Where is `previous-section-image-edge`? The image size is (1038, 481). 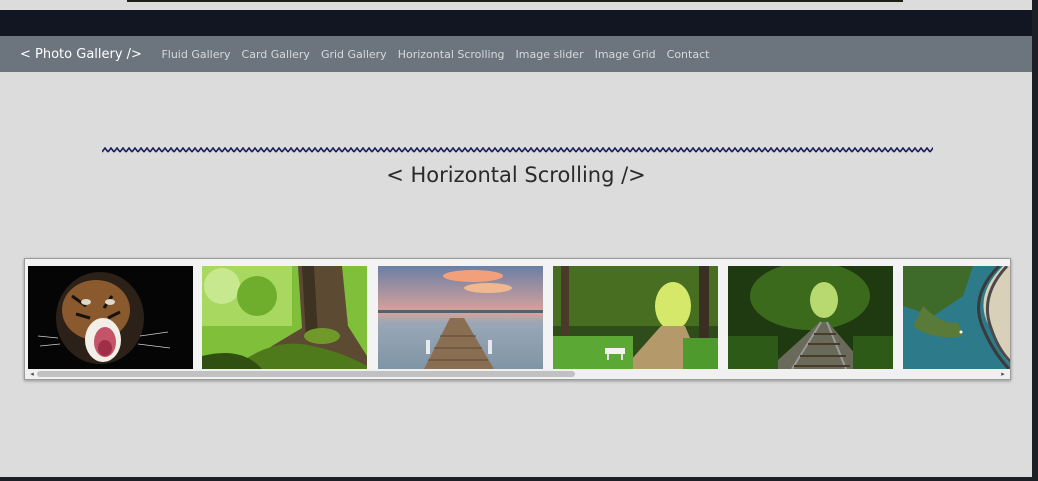
previous-section-image-edge is located at coordinates (515, 1).